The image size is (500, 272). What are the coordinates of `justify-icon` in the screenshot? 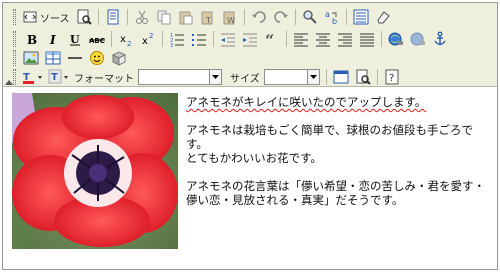 It's located at (367, 40).